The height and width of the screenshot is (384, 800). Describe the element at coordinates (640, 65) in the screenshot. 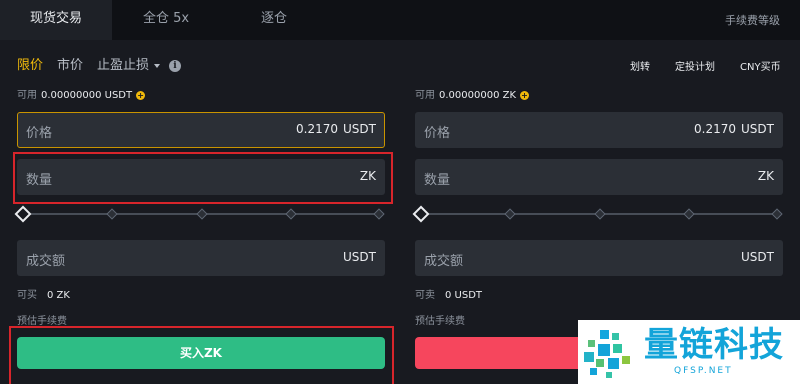

I see `transfer-link: 划转` at that location.